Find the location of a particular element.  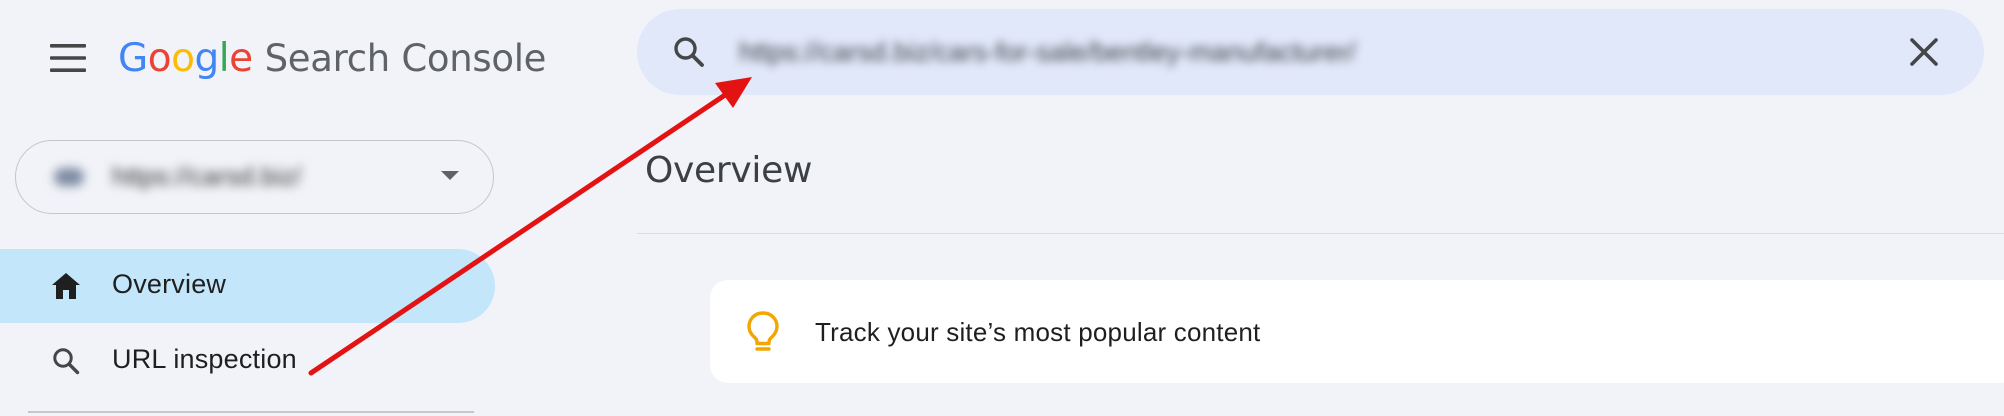

logo-letter: e is located at coordinates (241, 58).